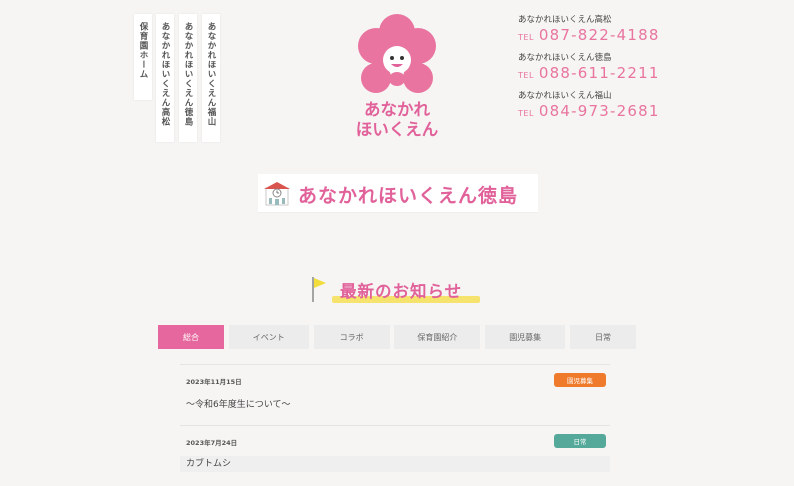 The width and height of the screenshot is (794, 486). I want to click on branch-fukuyama: あなかれほいくえん福山 TEL 084-973-2681, so click(598, 109).